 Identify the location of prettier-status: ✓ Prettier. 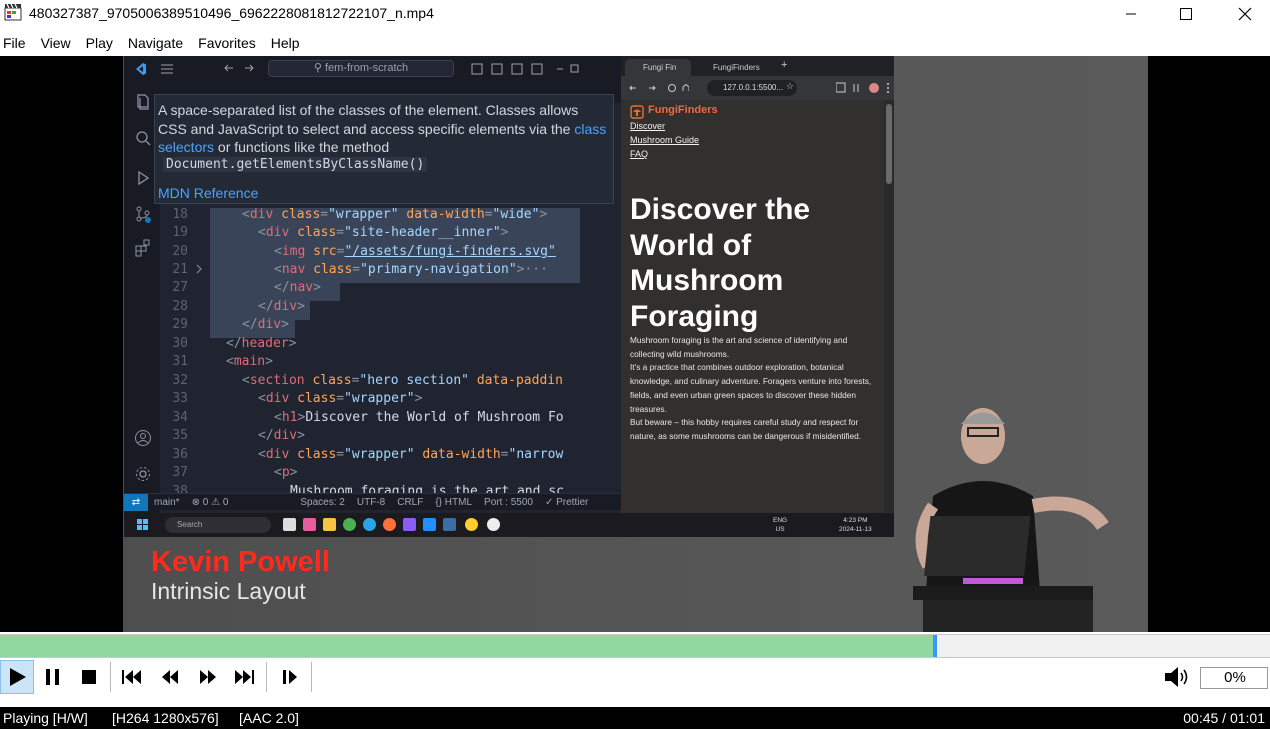
(566, 502).